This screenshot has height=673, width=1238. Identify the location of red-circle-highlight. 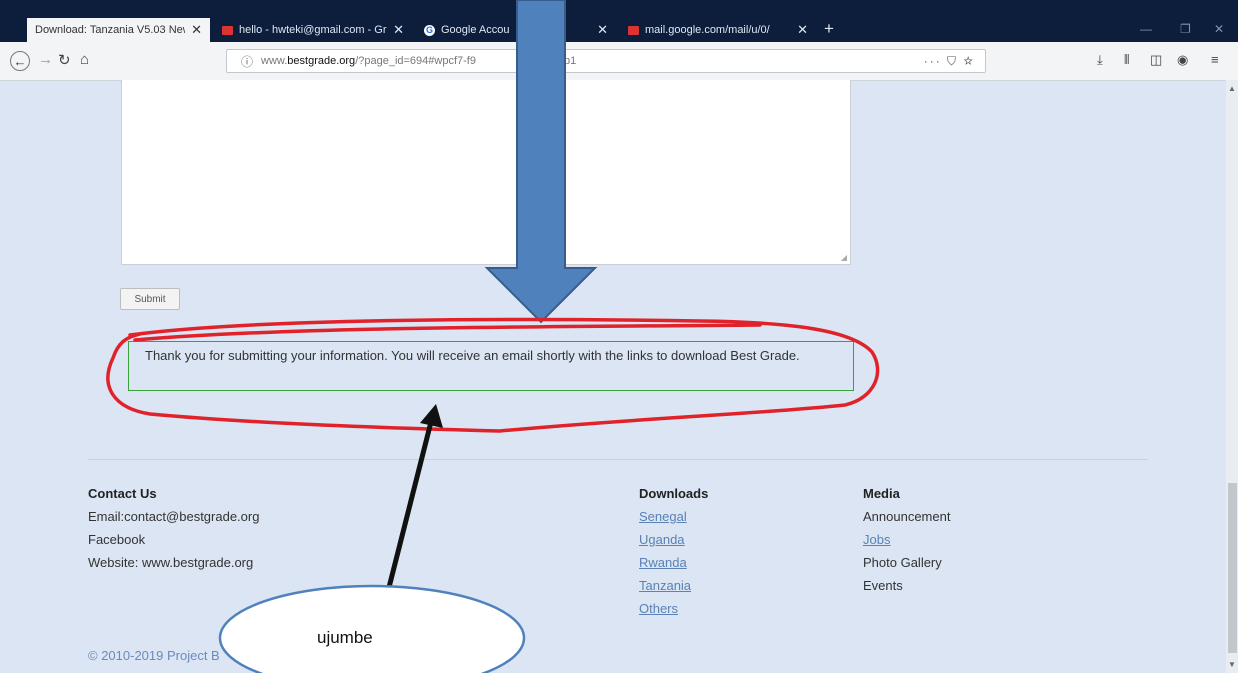
(493, 375).